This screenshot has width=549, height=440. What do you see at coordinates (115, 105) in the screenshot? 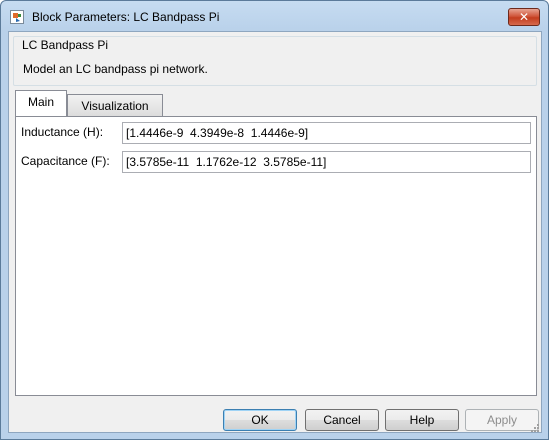
I see `tab-visualization: Visualization` at bounding box center [115, 105].